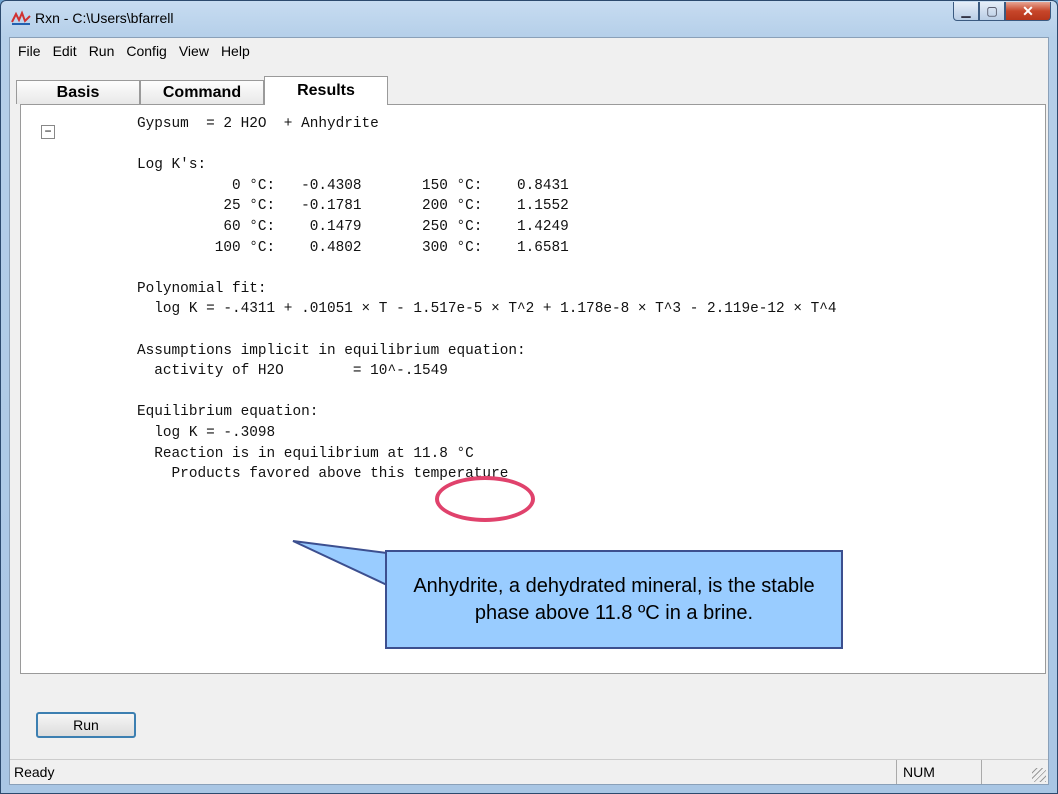 The width and height of the screenshot is (1058, 794). Describe the element at coordinates (529, 51) in the screenshot. I see `menu-bar: File Edit Run Config View Help` at that location.